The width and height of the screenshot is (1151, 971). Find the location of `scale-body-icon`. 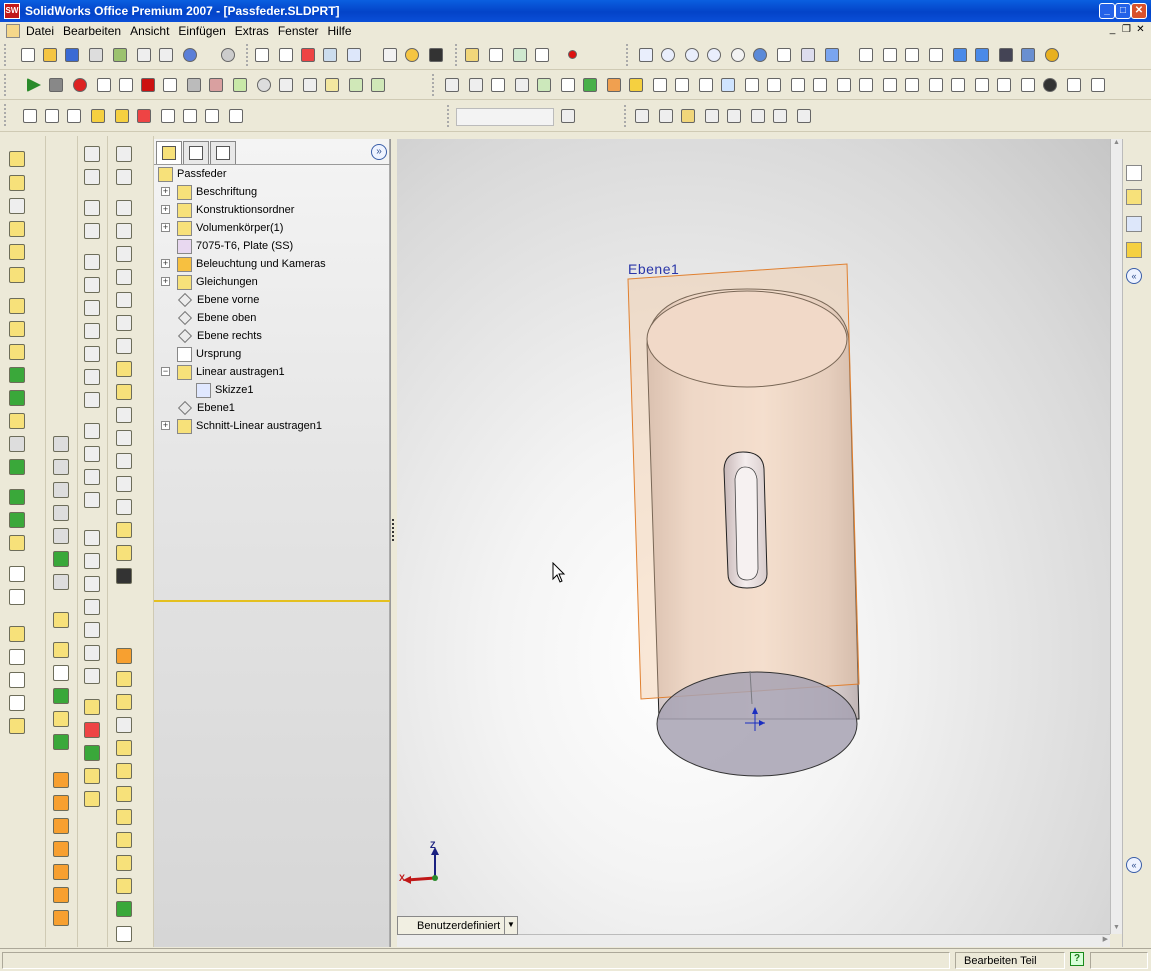

scale-body-icon is located at coordinates (124, 840).